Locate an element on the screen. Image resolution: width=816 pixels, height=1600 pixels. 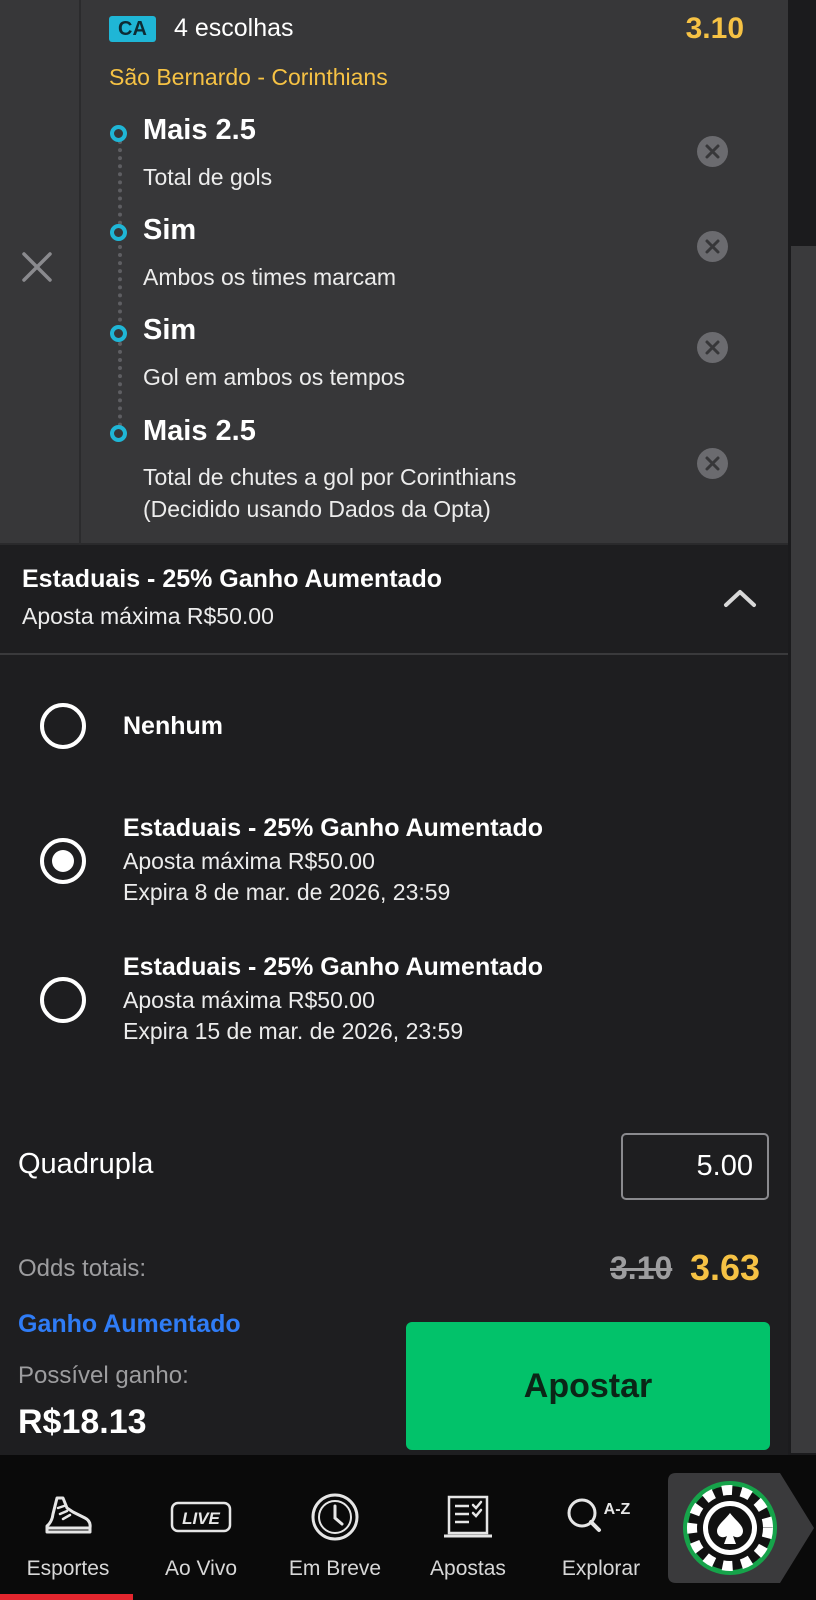
original-odds: 3.10 is located at coordinates (641, 1268).